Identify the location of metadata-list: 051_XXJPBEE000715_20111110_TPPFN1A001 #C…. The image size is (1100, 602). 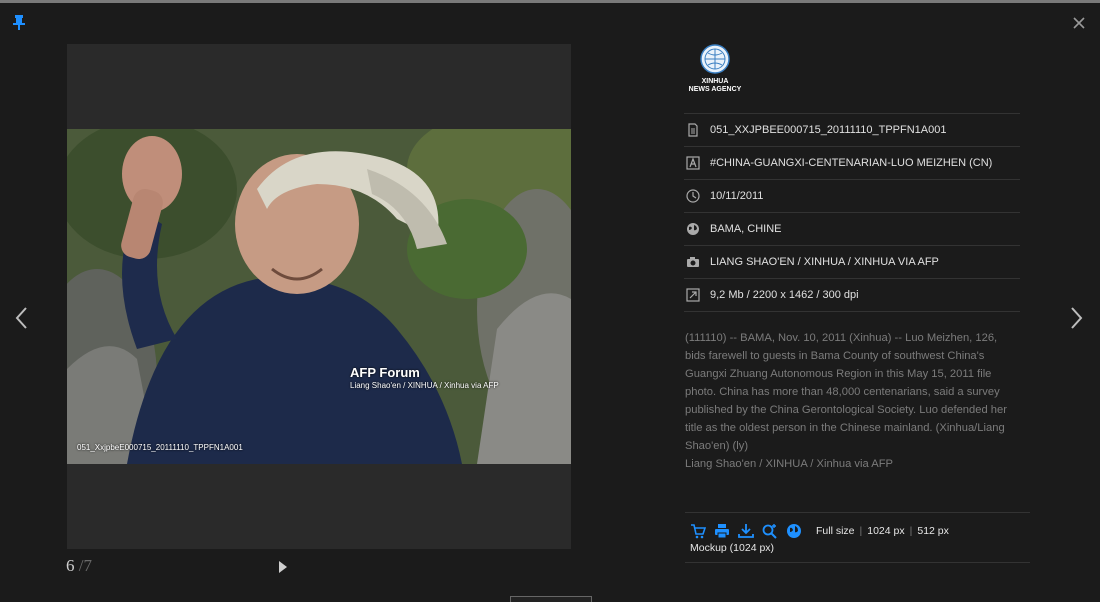
(852, 212).